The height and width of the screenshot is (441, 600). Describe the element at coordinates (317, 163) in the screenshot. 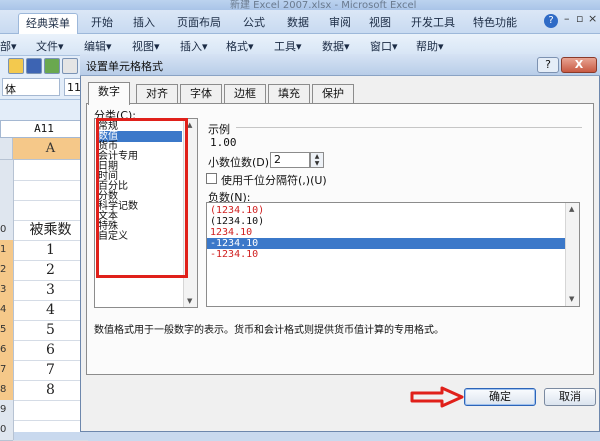

I see `spin-down-icon: ▼` at that location.